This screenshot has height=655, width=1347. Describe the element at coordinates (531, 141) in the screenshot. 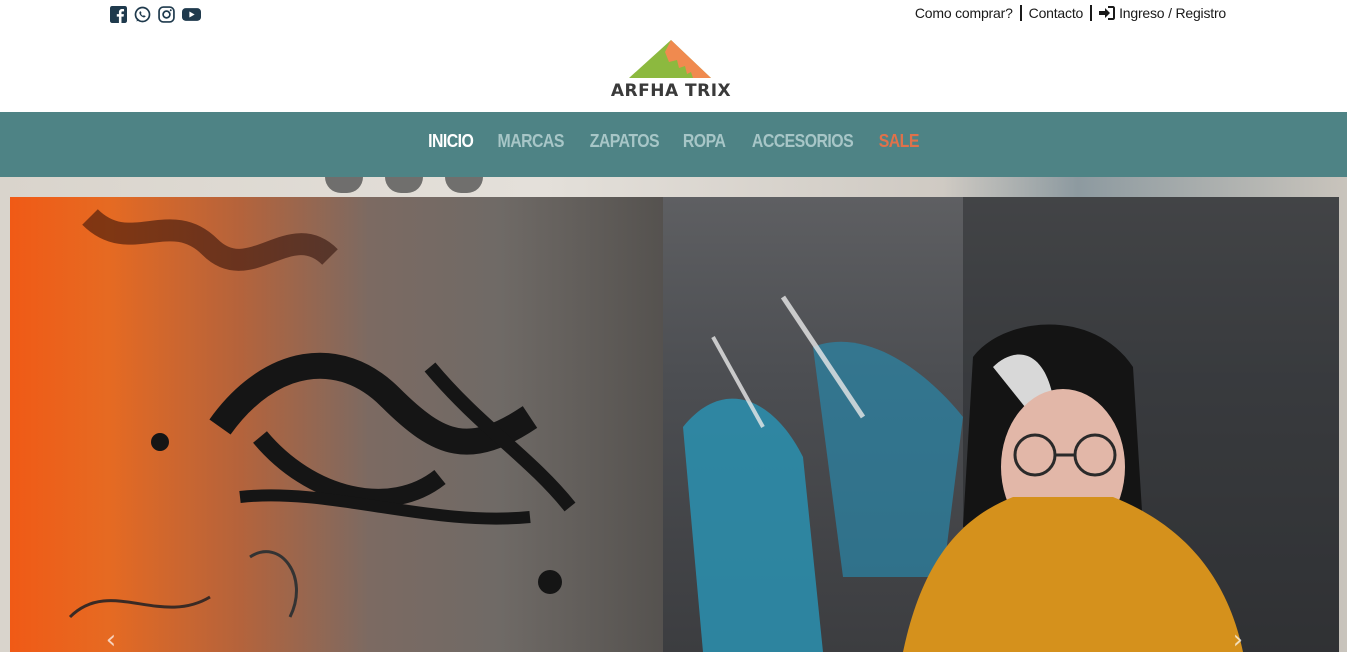

I see `nav-item-marcas: MARCAS` at that location.